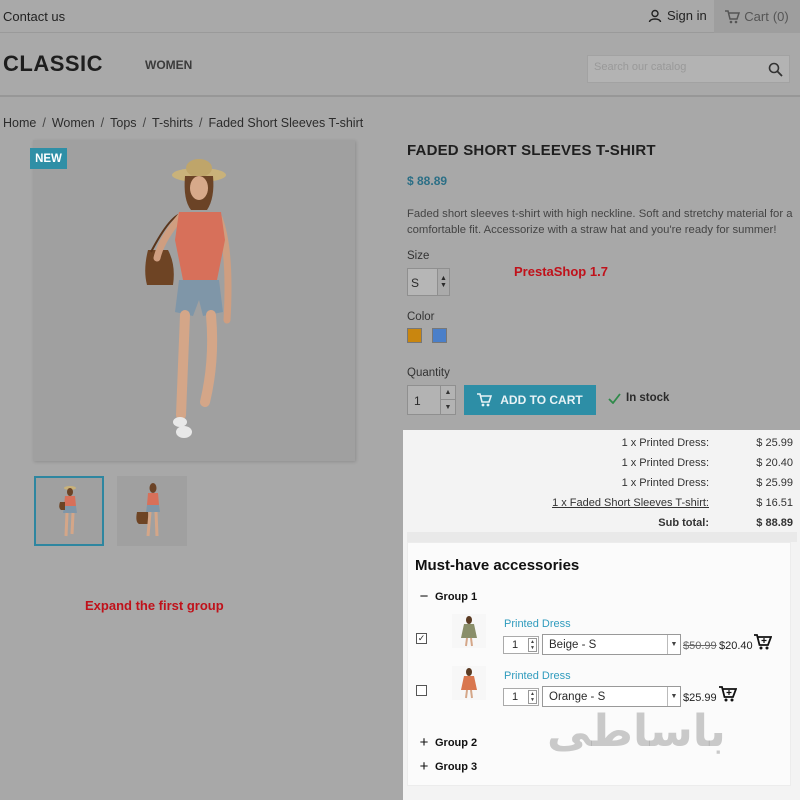 The image size is (800, 800). What do you see at coordinates (780, 16) in the screenshot?
I see `cart-count: (0)` at bounding box center [780, 16].